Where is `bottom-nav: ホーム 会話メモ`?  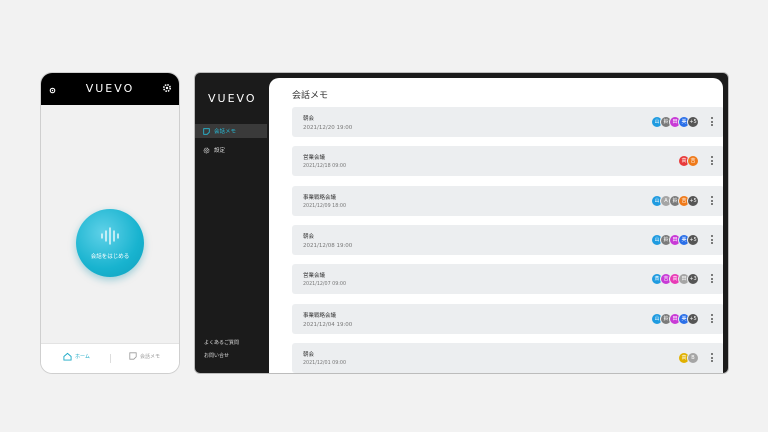
bottom-nav: ホーム 会話メモ is located at coordinates (110, 358).